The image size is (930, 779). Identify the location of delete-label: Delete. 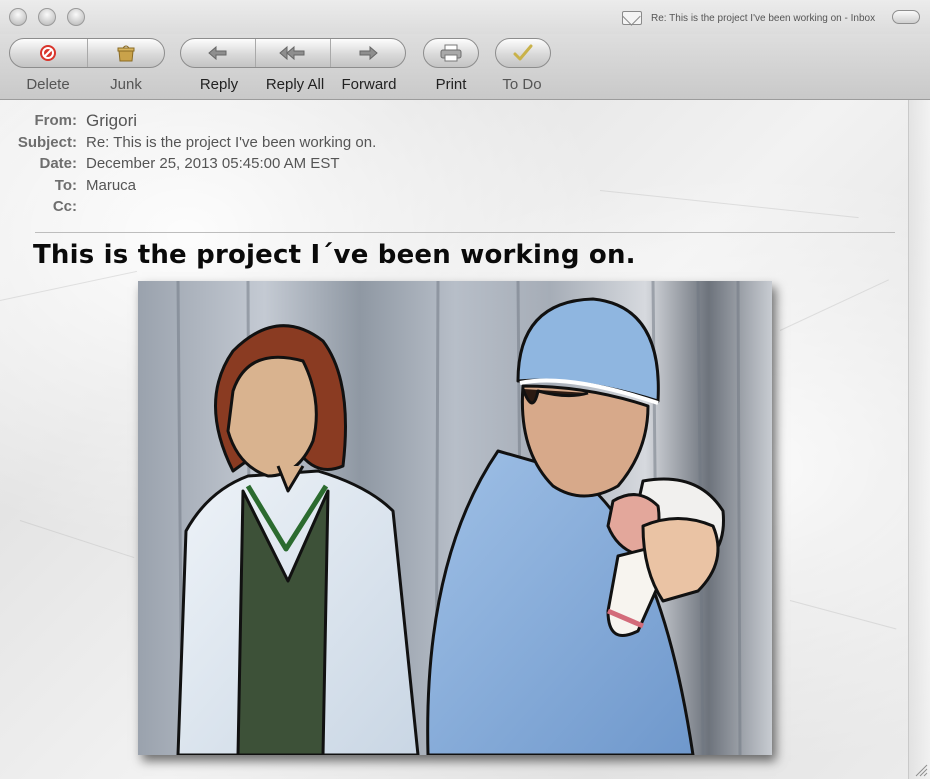
(48, 84).